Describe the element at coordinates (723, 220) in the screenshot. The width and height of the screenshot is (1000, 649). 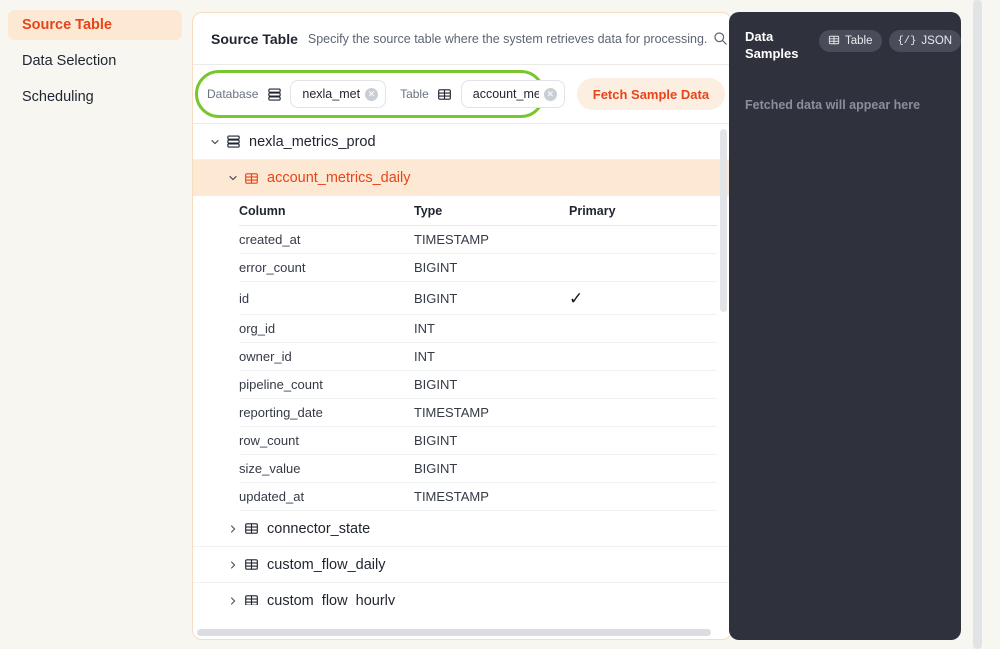
I see `tree-vertical-scrollbar` at that location.